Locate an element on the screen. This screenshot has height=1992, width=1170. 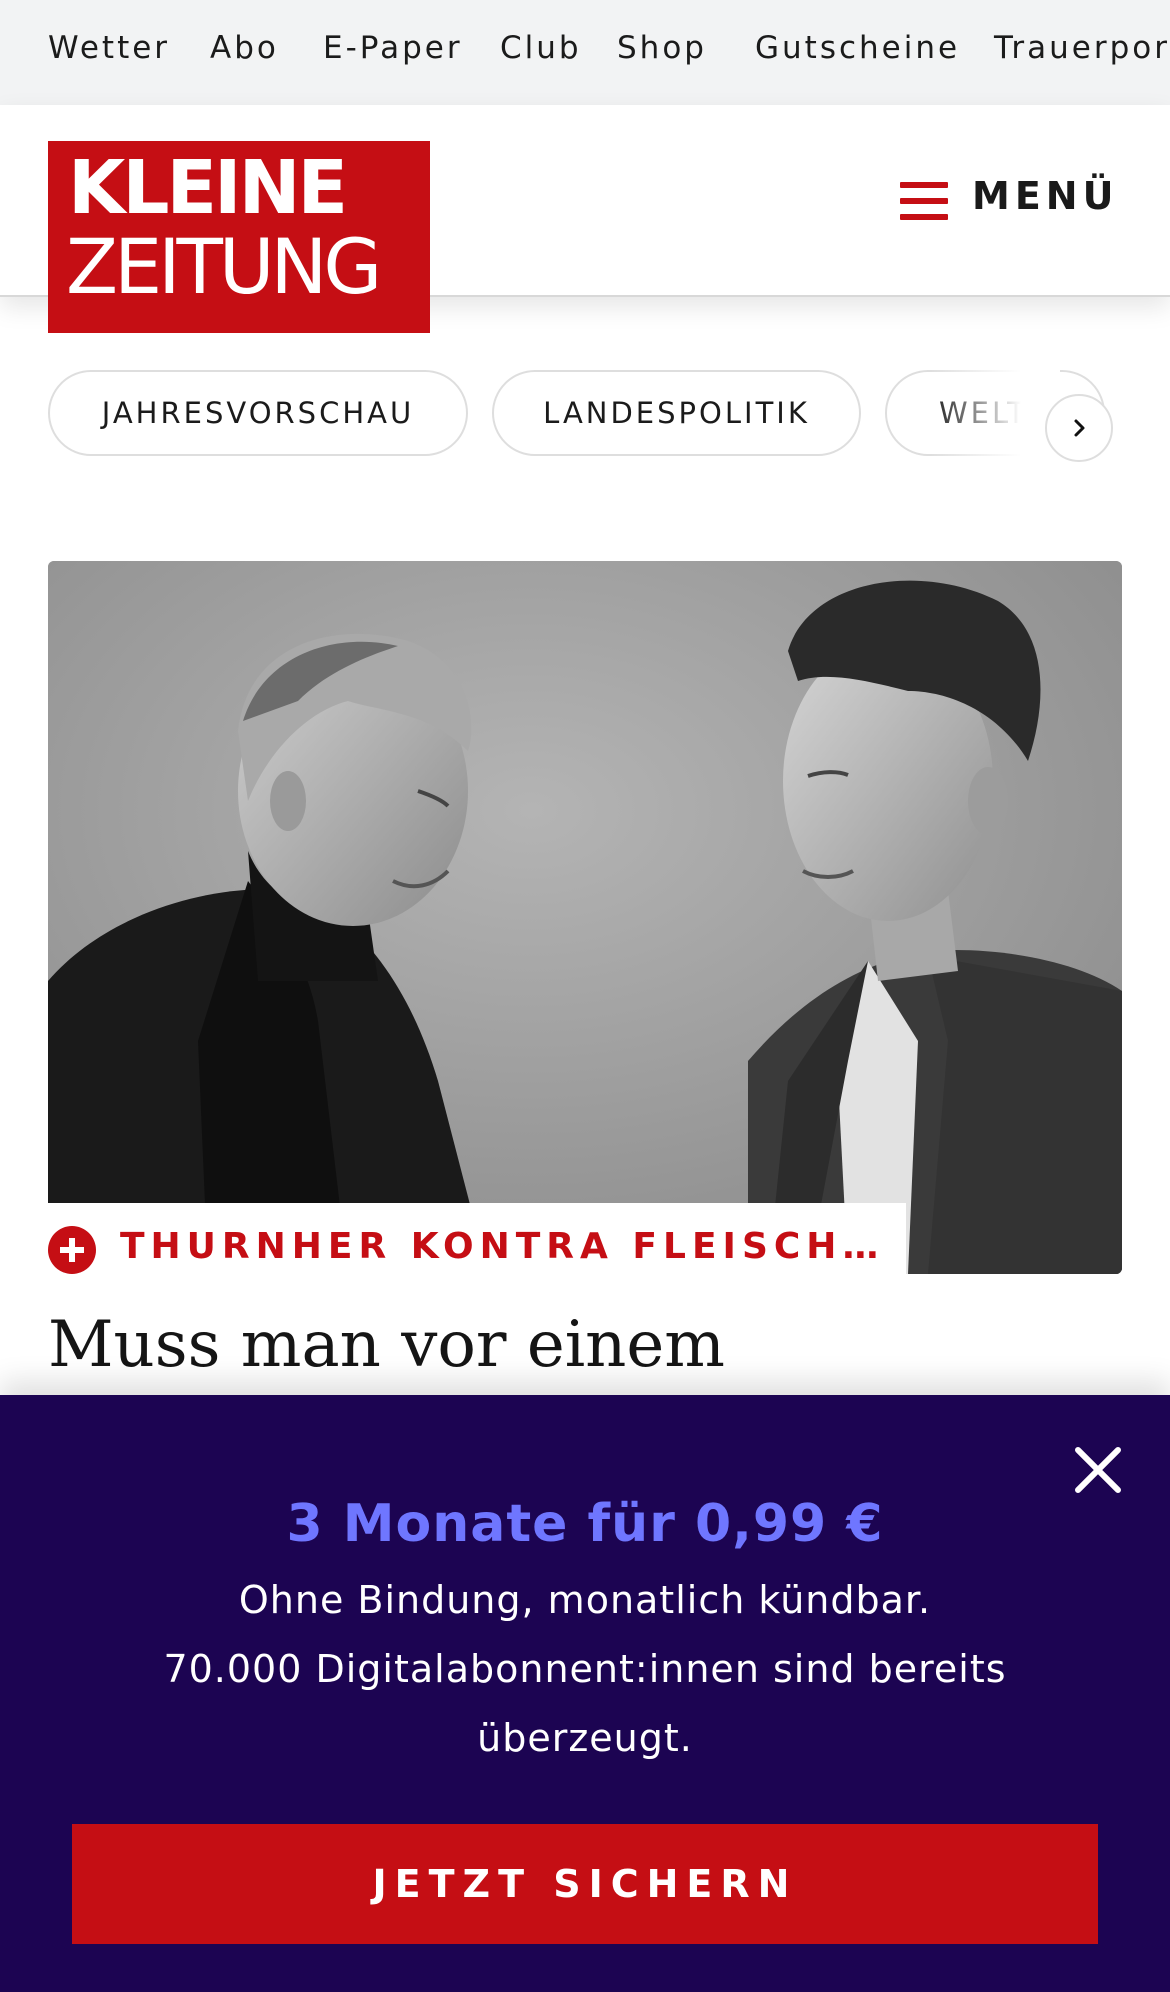
close-overlay-button is located at coordinates (1098, 1470).